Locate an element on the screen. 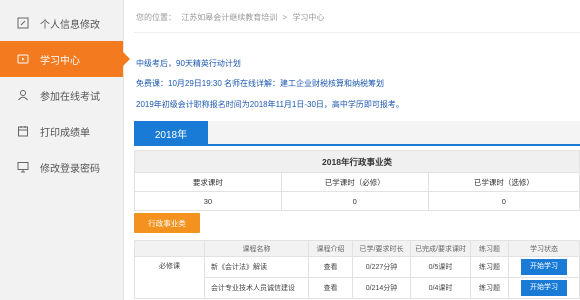 The width and height of the screenshot is (580, 300). course-name: 新《会计法》解读 is located at coordinates (256, 267).